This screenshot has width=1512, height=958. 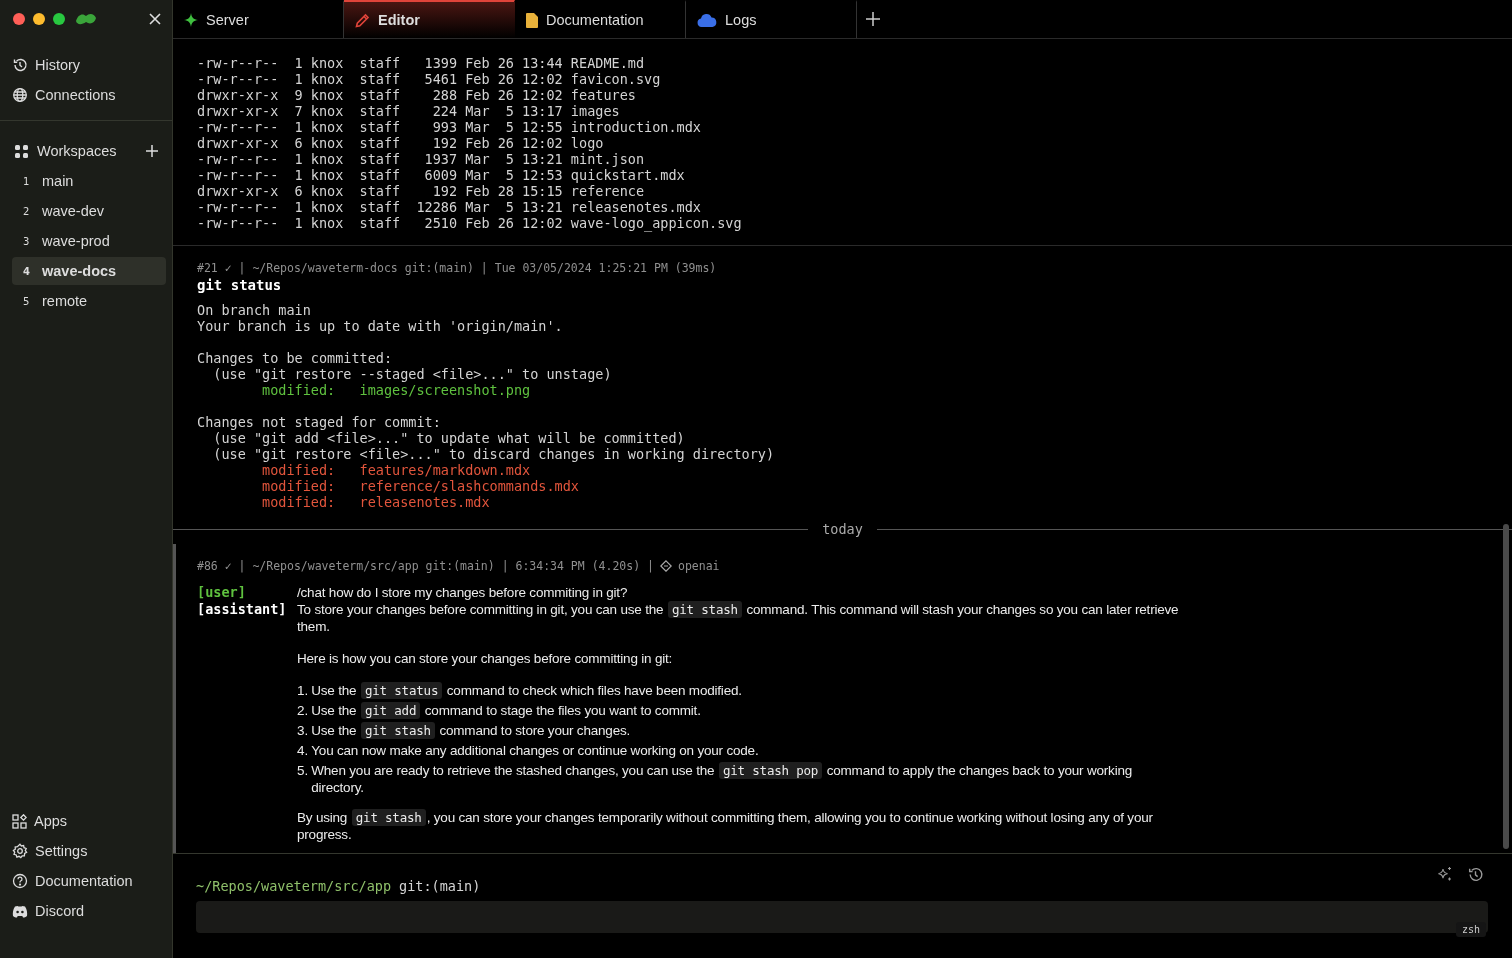 I want to click on output-line: drwxr-xr-x 9 knox staff 288 Feb 26 12:02 features, so click(x=417, y=95).